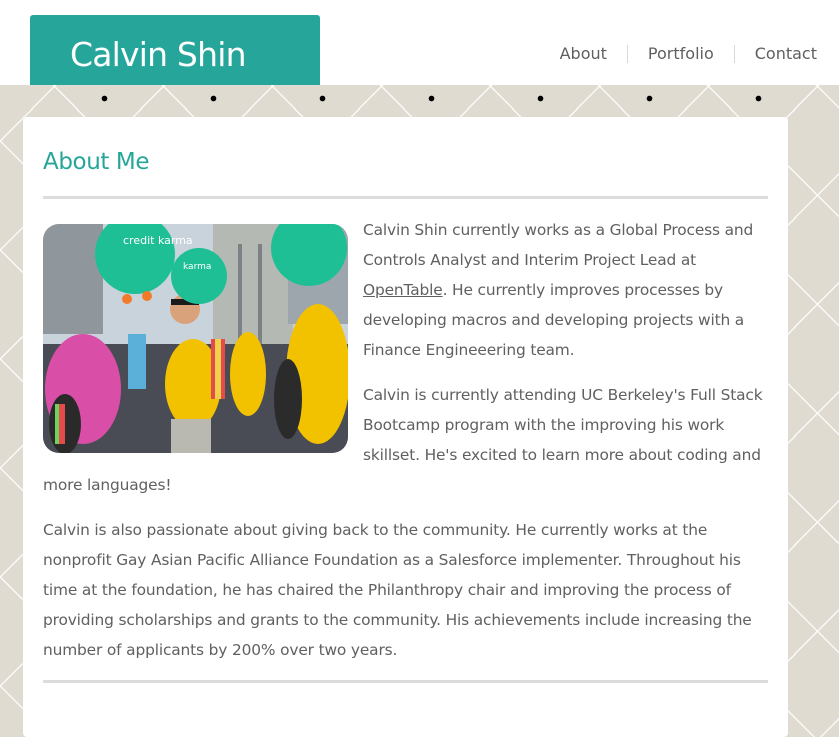  What do you see at coordinates (96, 162) in the screenshot?
I see `page-title: About Me` at bounding box center [96, 162].